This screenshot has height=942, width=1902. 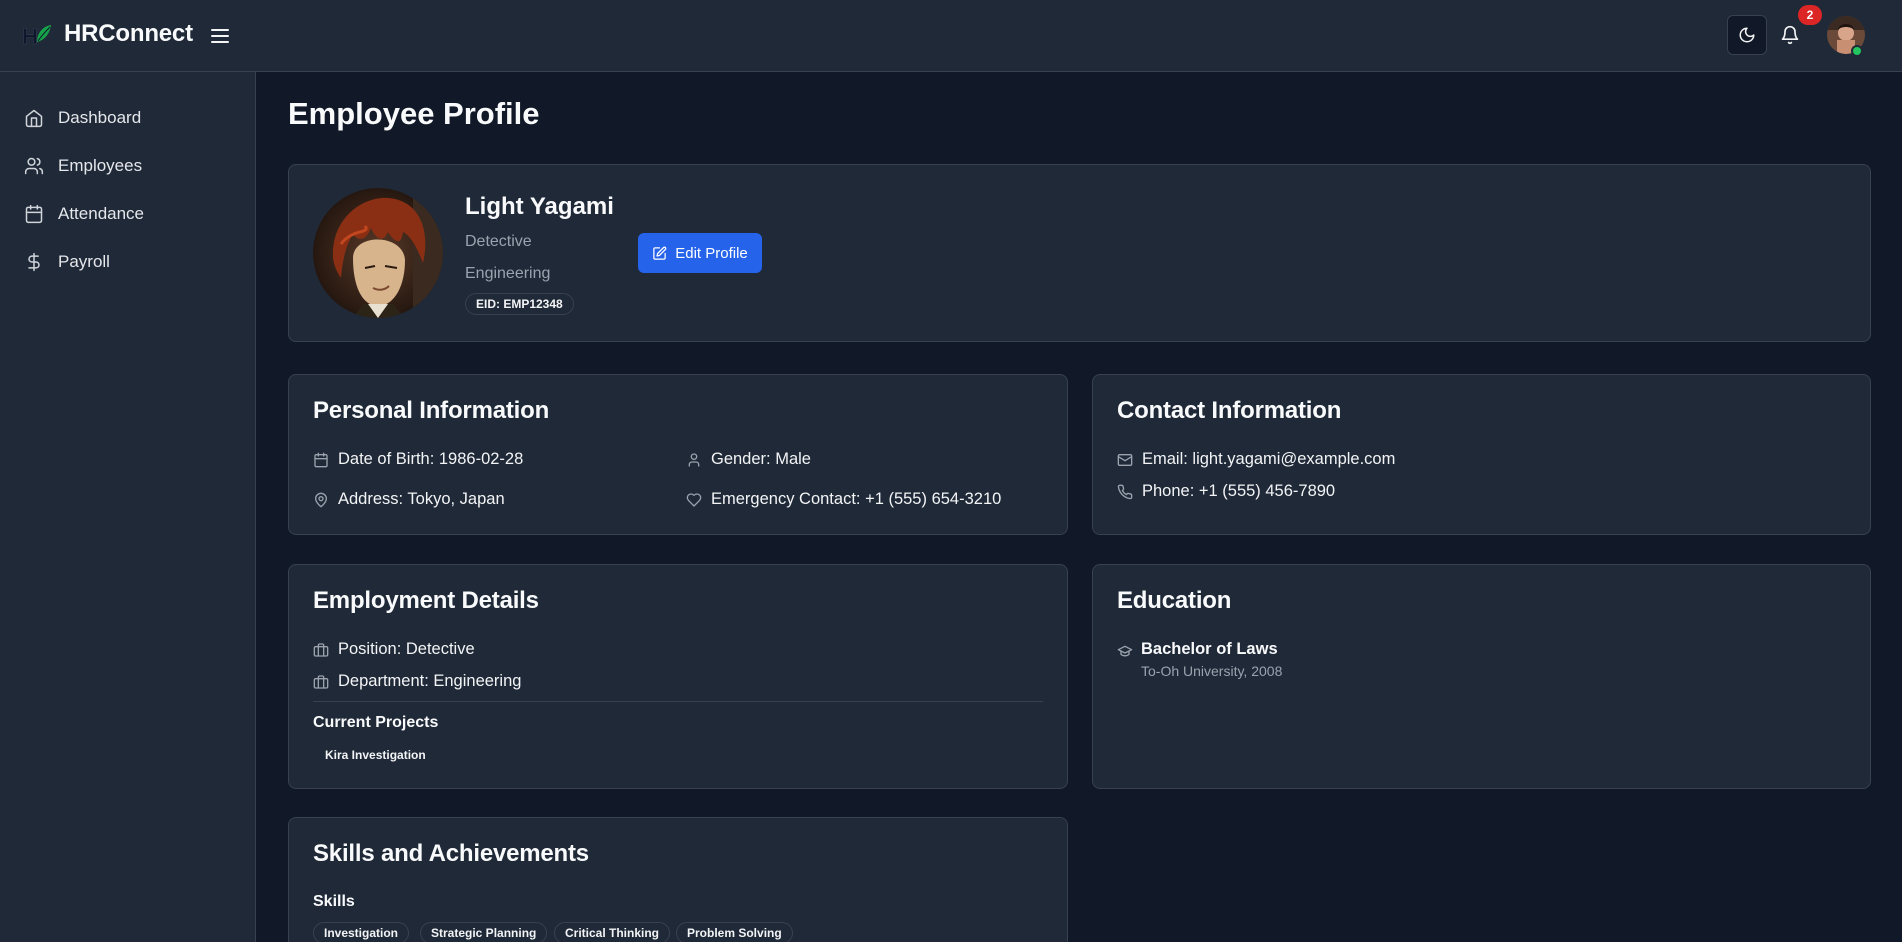 I want to click on project-chip: Kira Investigation, so click(x=375, y=755).